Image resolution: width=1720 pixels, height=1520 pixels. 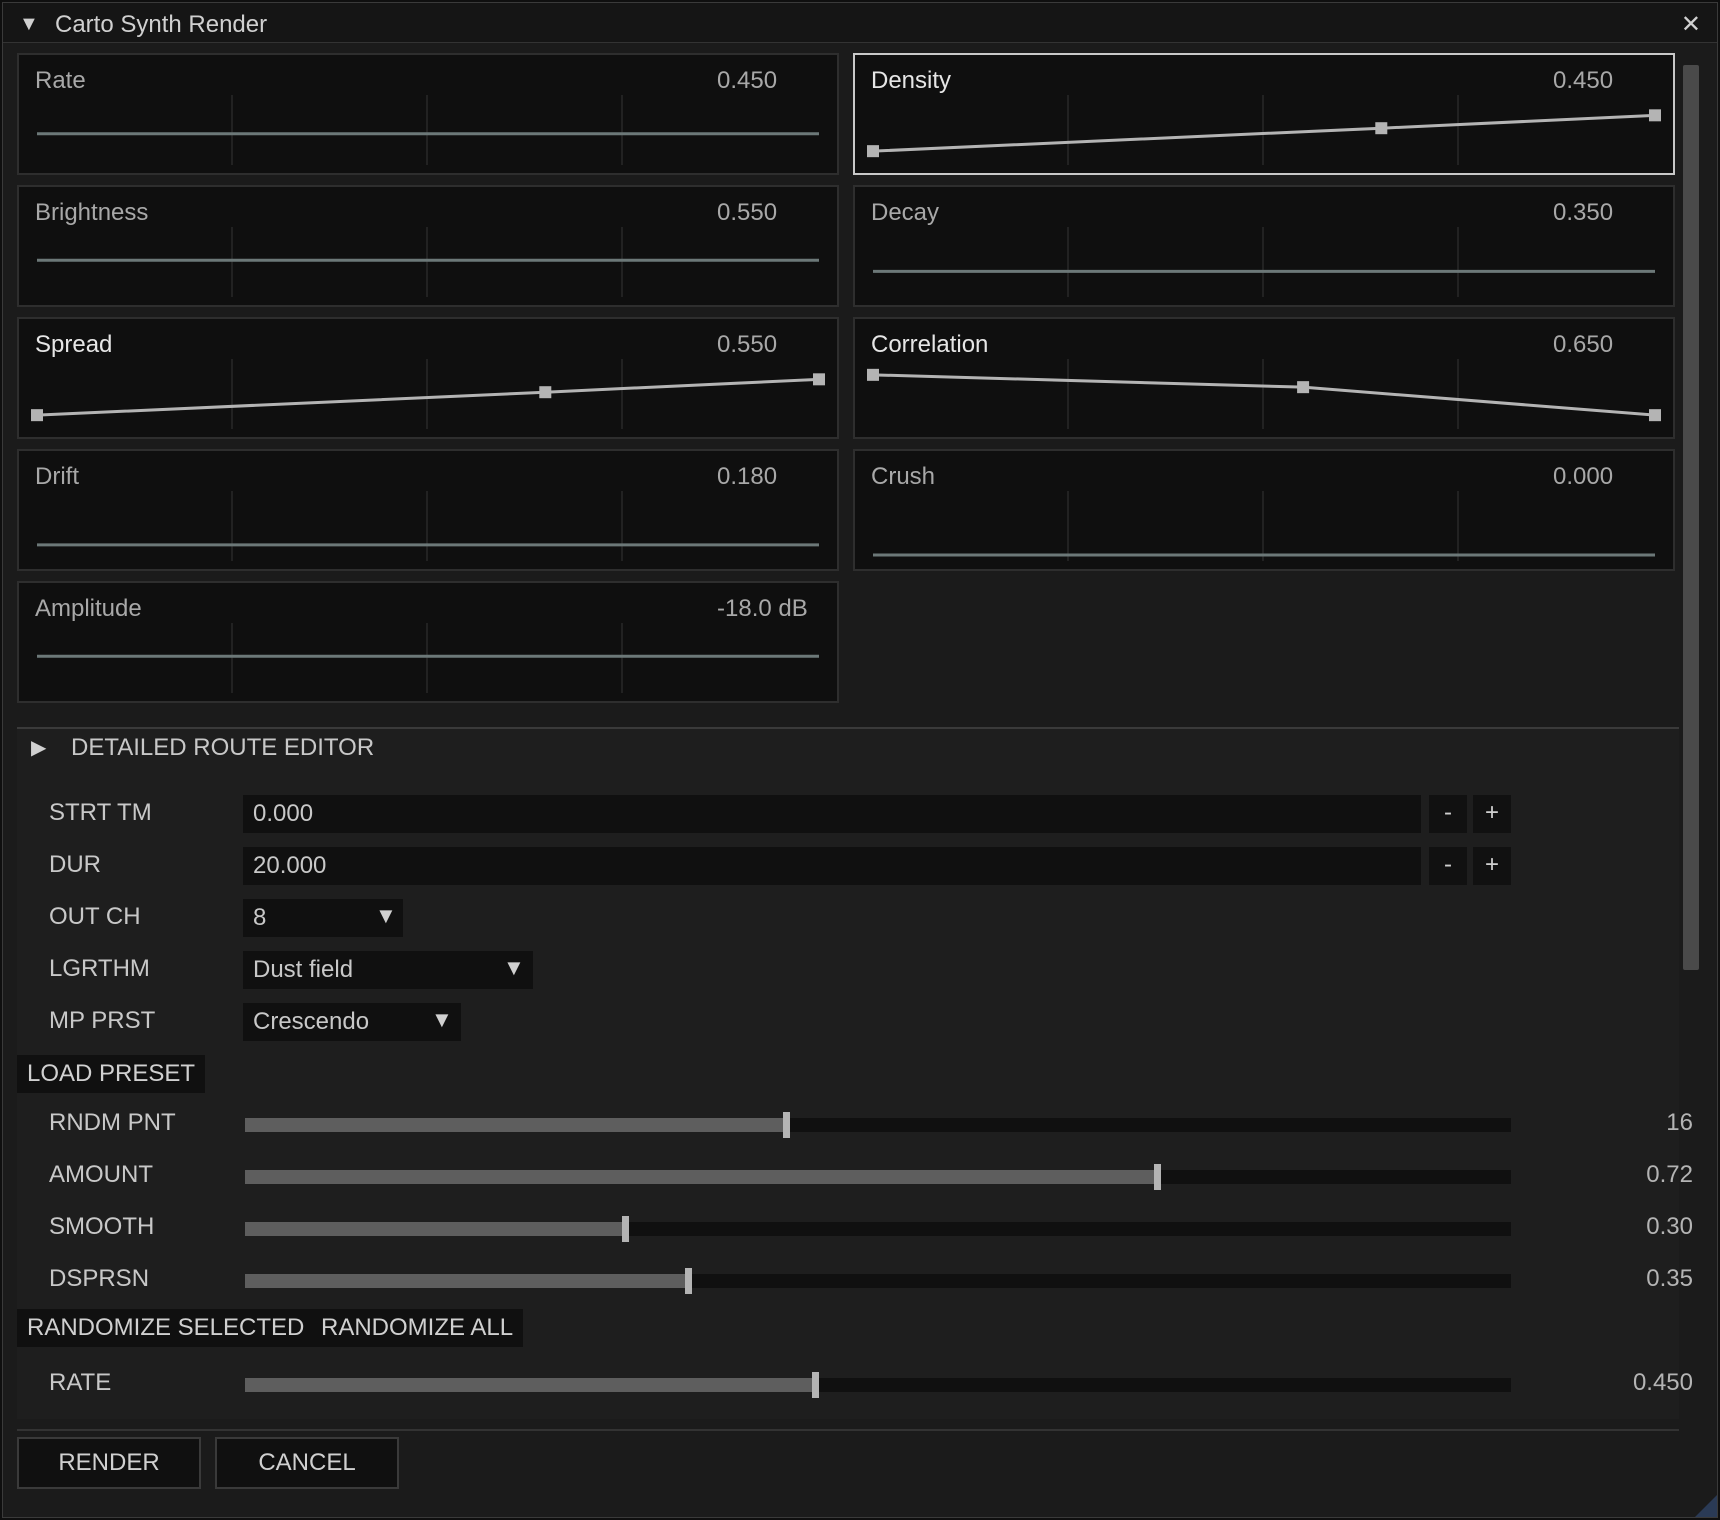 I want to click on amount-value: 0.72, so click(x=1669, y=1174).